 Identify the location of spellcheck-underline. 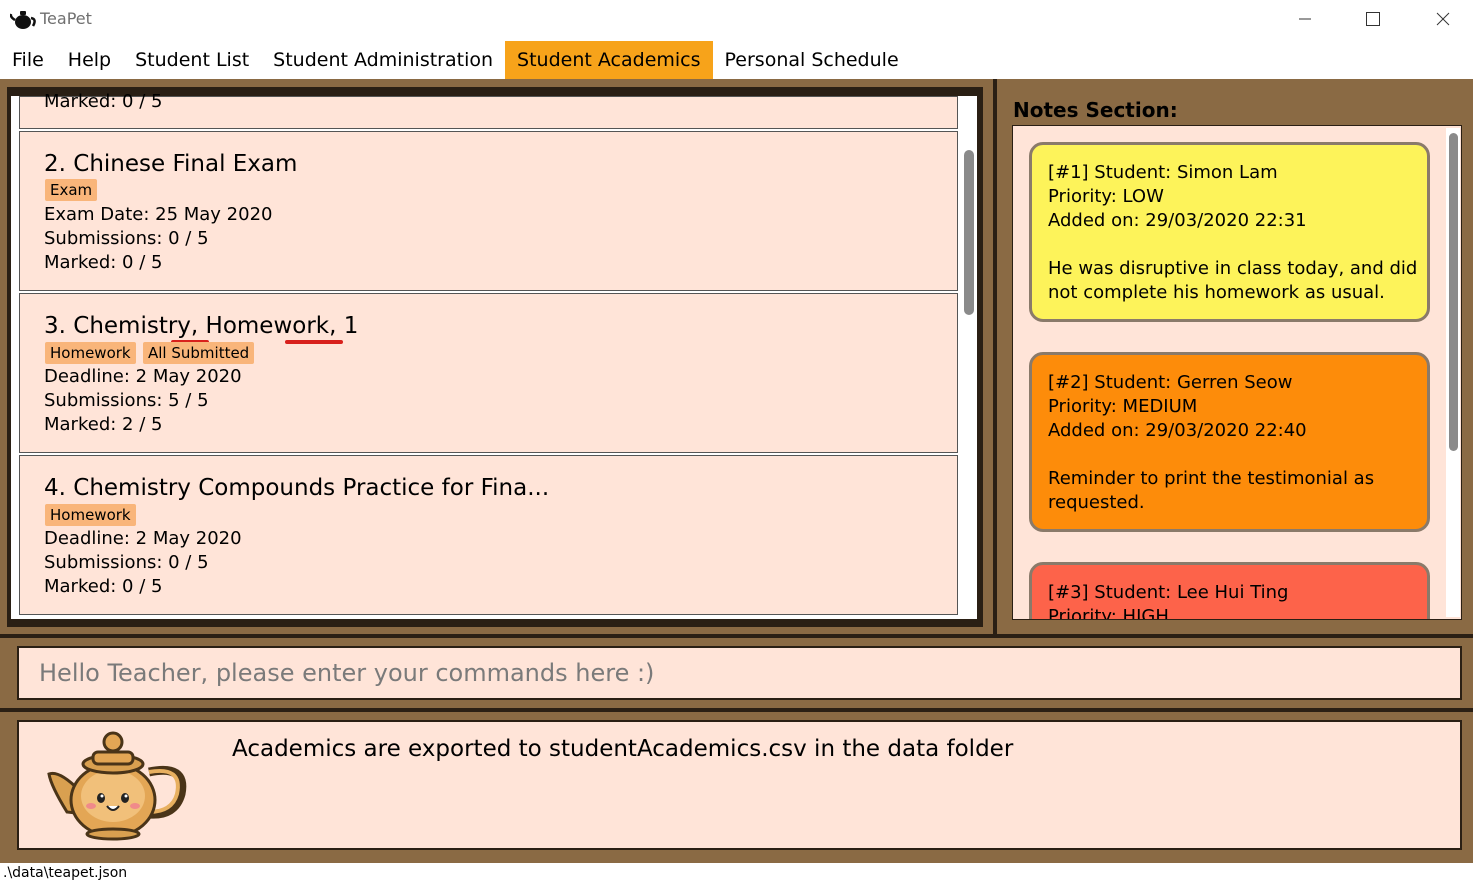
(314, 342).